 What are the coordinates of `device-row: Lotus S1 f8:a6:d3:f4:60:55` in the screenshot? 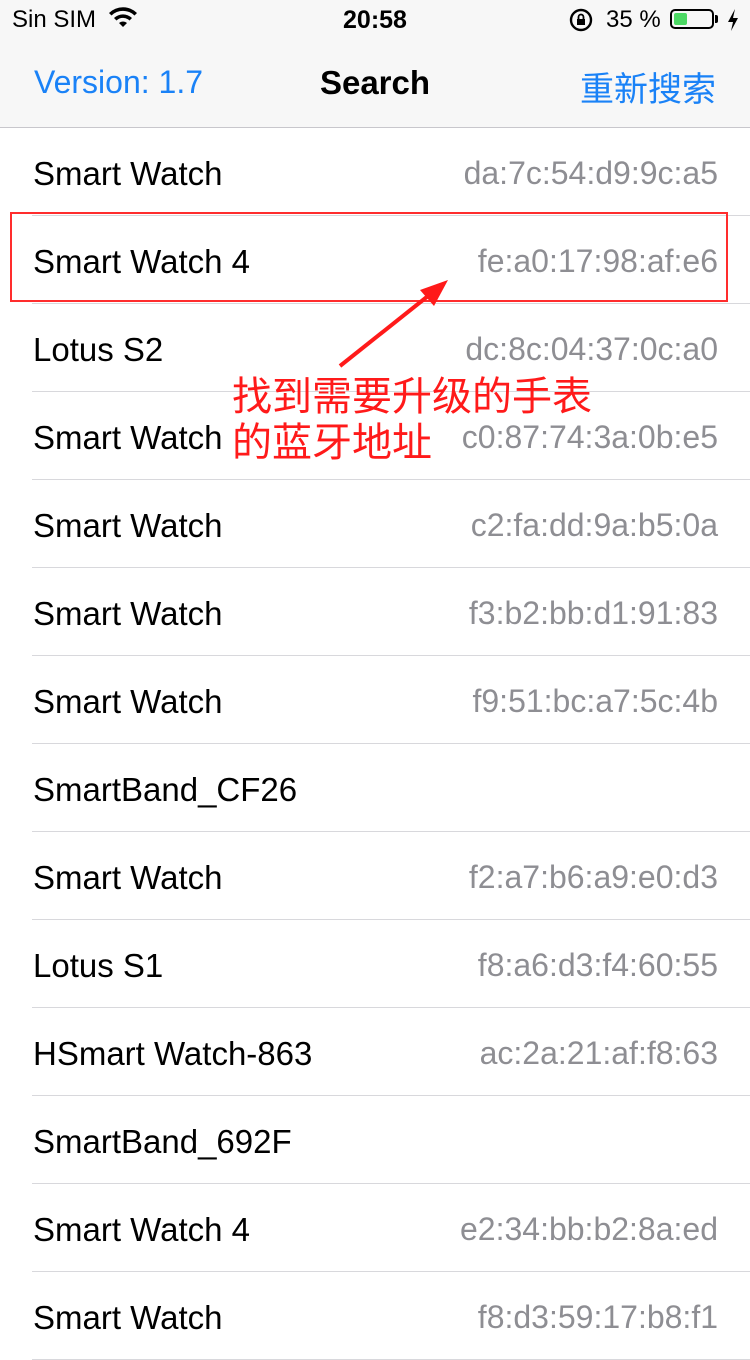 It's located at (375, 964).